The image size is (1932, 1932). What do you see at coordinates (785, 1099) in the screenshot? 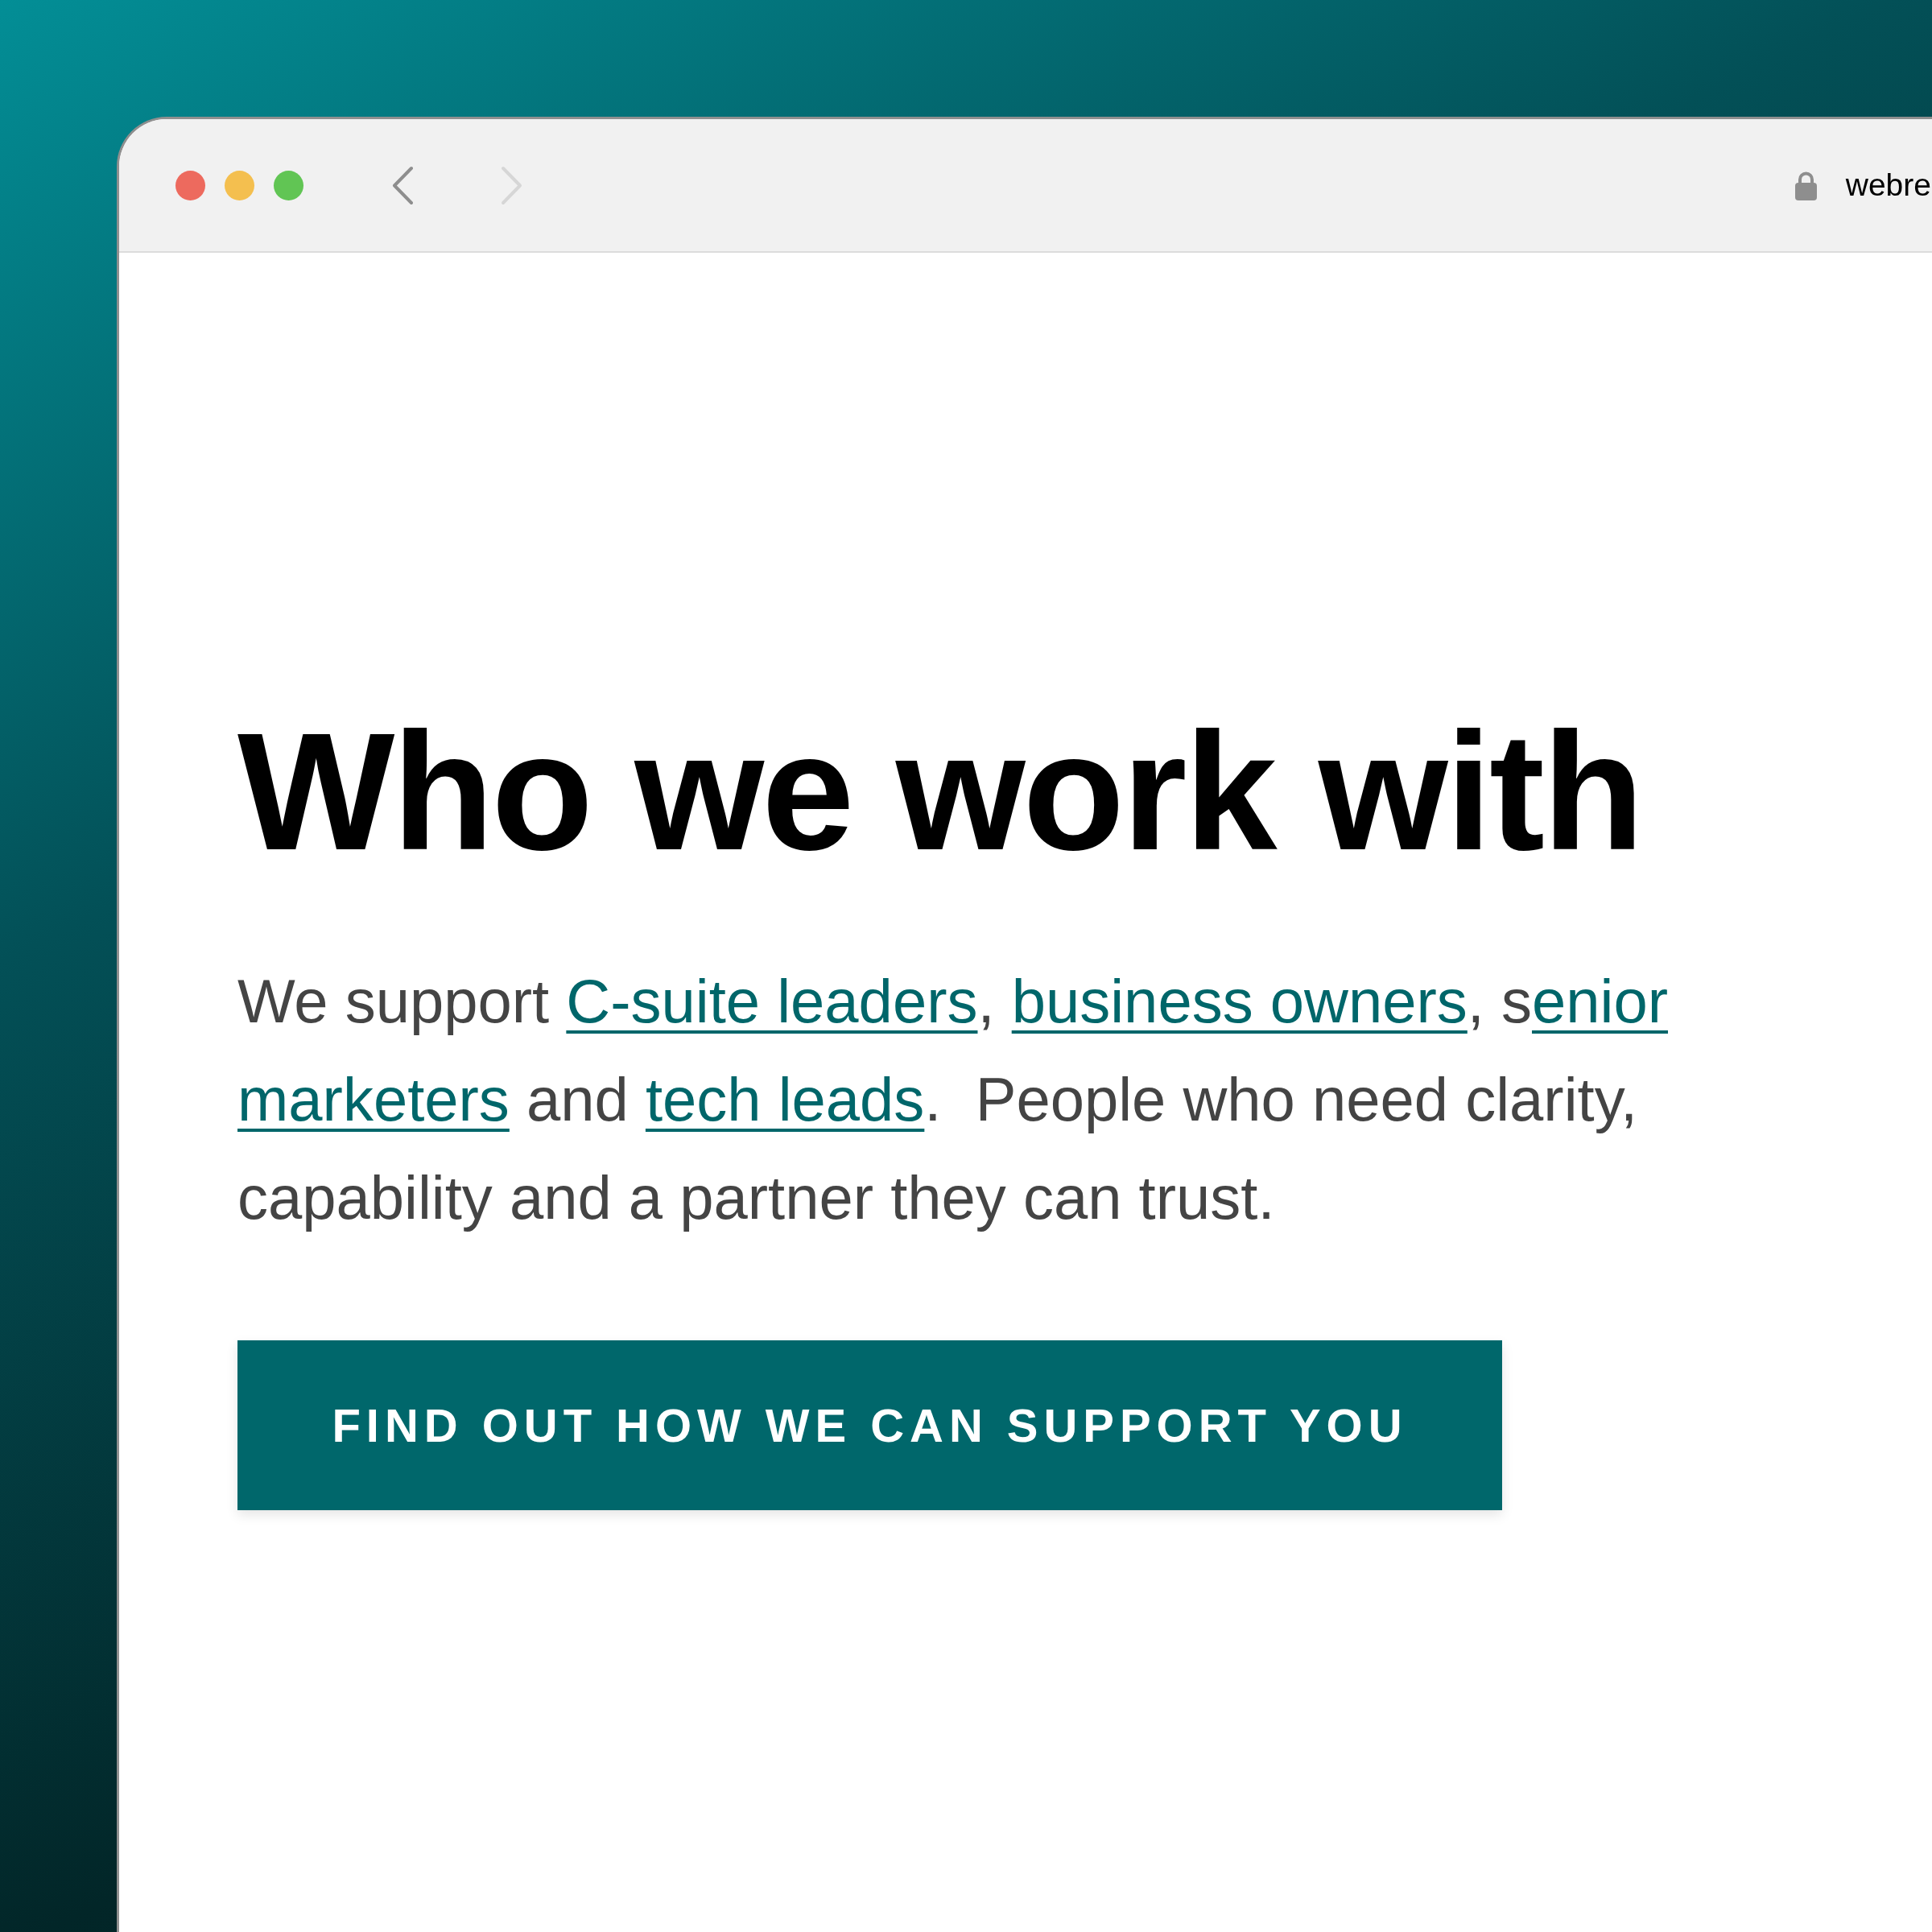
I see `text-link: tech leads` at bounding box center [785, 1099].